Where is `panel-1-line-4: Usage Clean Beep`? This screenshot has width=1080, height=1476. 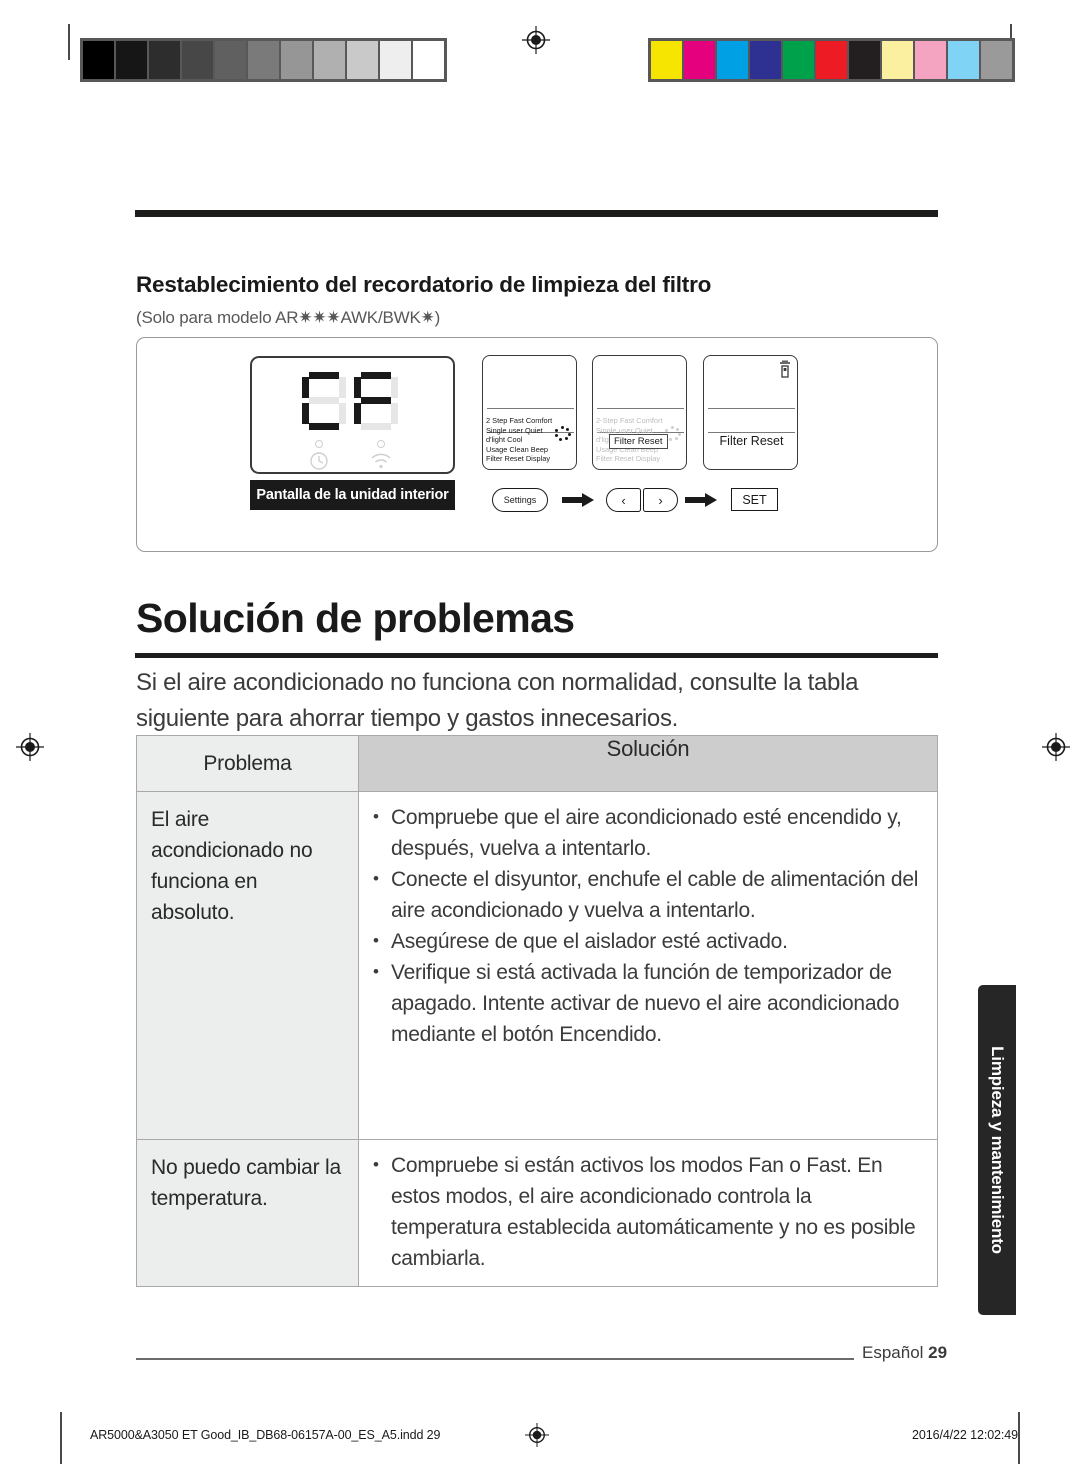
panel-1-line-4: Usage Clean Beep is located at coordinates (517, 449).